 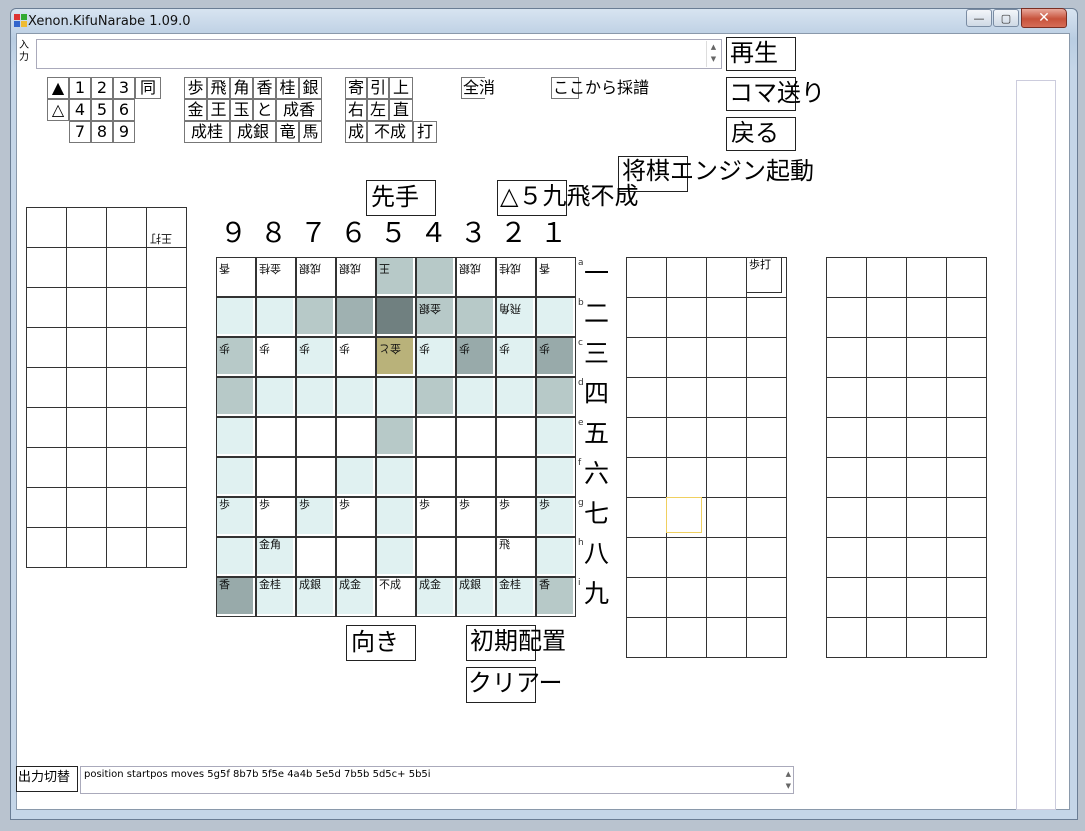 What do you see at coordinates (124, 110) in the screenshot?
I see `key-num: 6` at bounding box center [124, 110].